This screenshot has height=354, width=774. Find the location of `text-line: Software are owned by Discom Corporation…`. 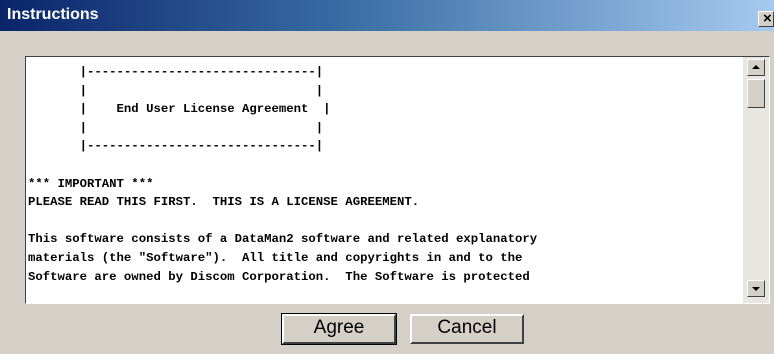

text-line: Software are owned by Discom Corporation… is located at coordinates (279, 276).